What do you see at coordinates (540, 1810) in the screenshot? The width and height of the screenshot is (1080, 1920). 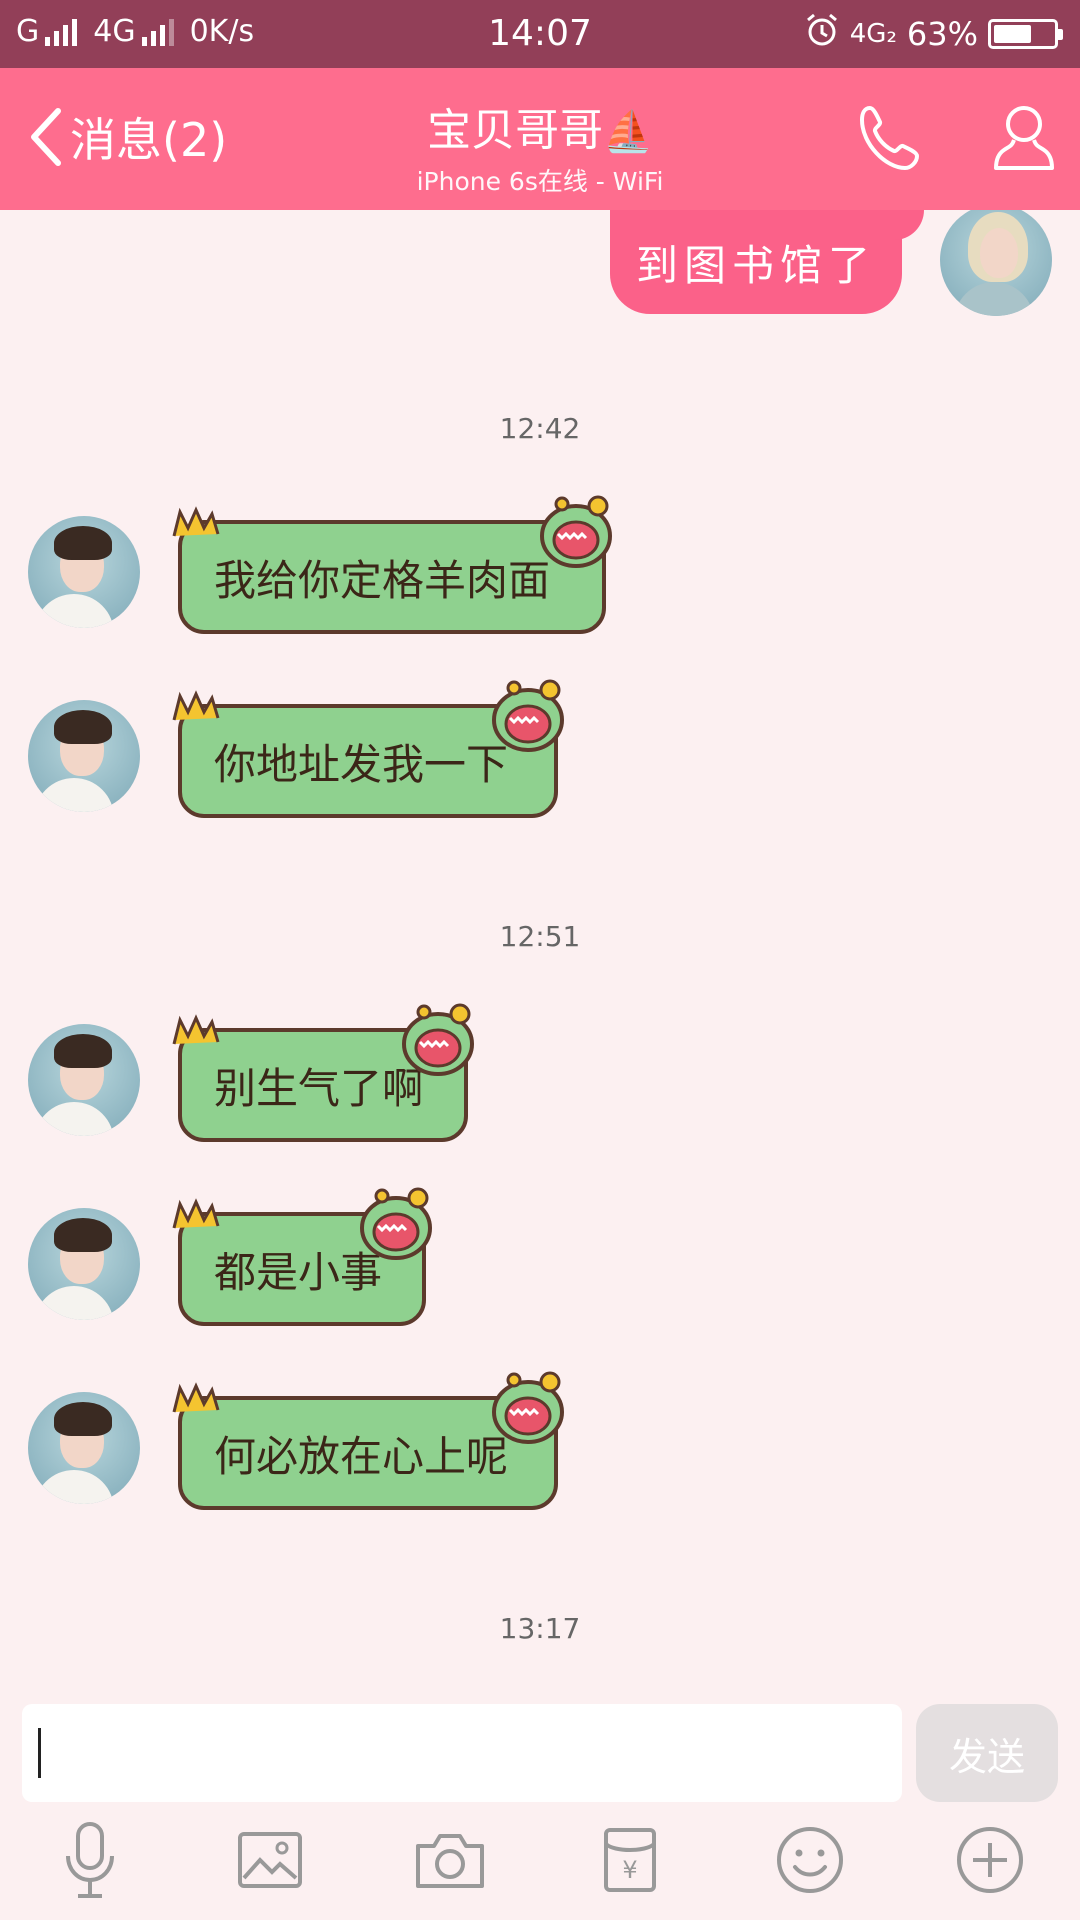 I see `composer: 发送 ¥` at bounding box center [540, 1810].